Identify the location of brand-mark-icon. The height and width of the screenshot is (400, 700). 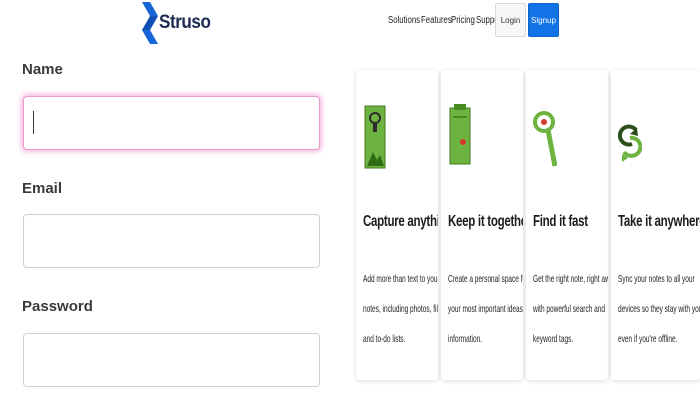
(150, 23).